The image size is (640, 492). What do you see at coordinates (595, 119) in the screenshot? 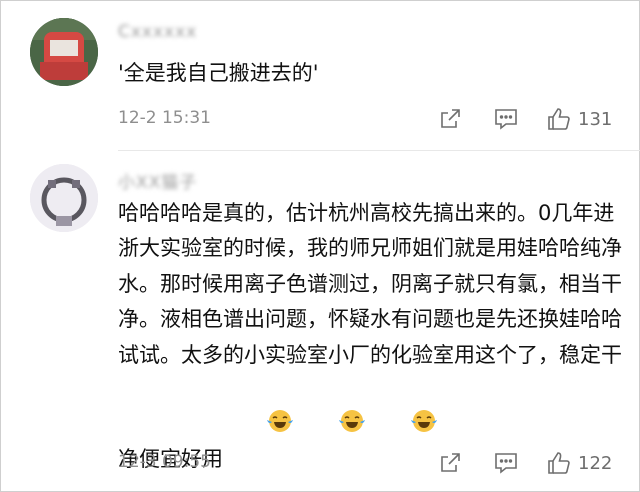
I see `like-count: 131` at bounding box center [595, 119].